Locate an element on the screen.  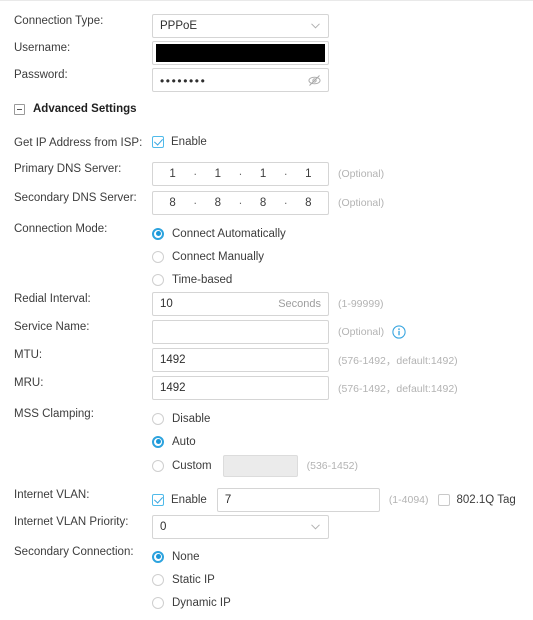
username-redaction-bar is located at coordinates (240, 53).